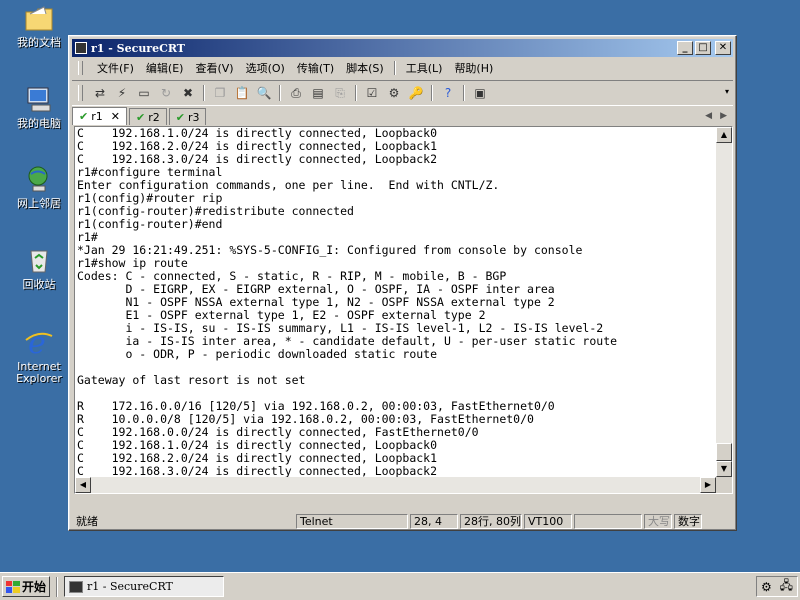  I want to click on menu-file: 文件(F), so click(115, 68).